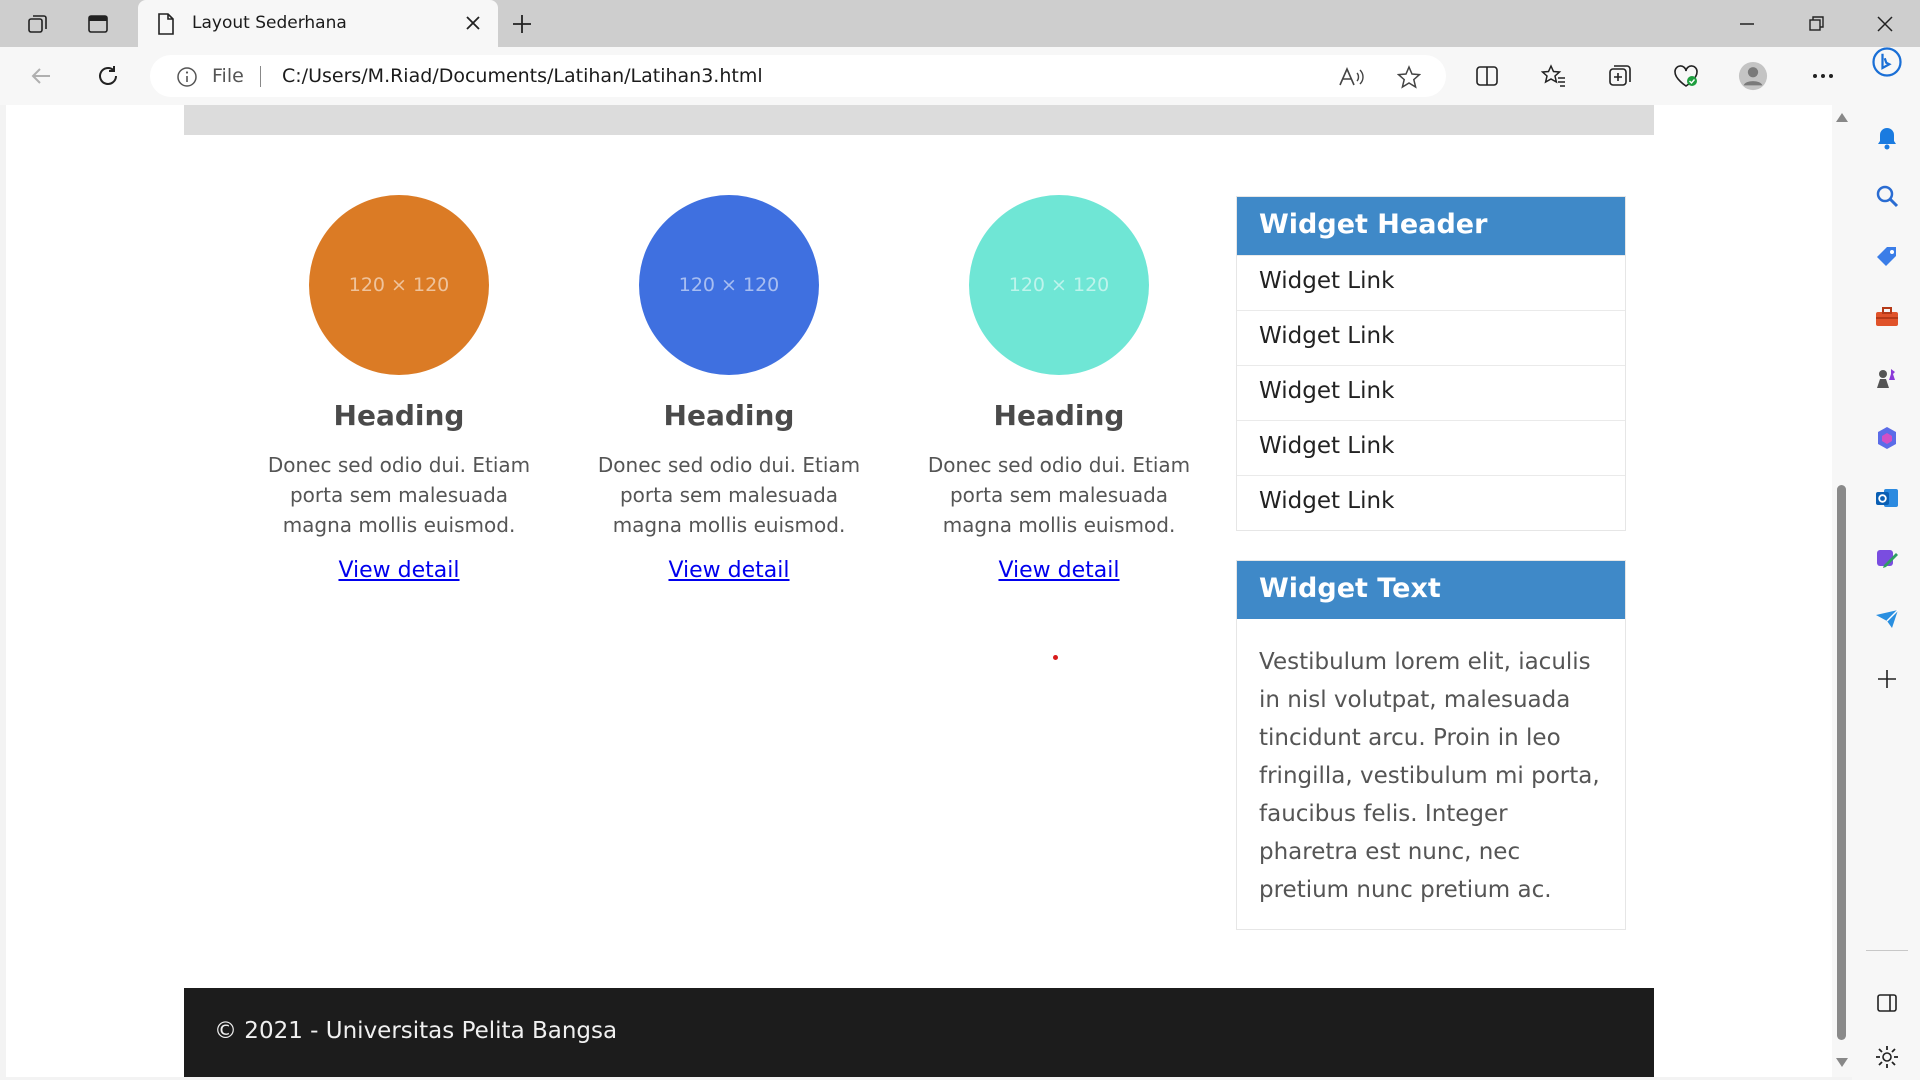 Image resolution: width=1920 pixels, height=1080 pixels. I want to click on close-tab-icon, so click(473, 25).